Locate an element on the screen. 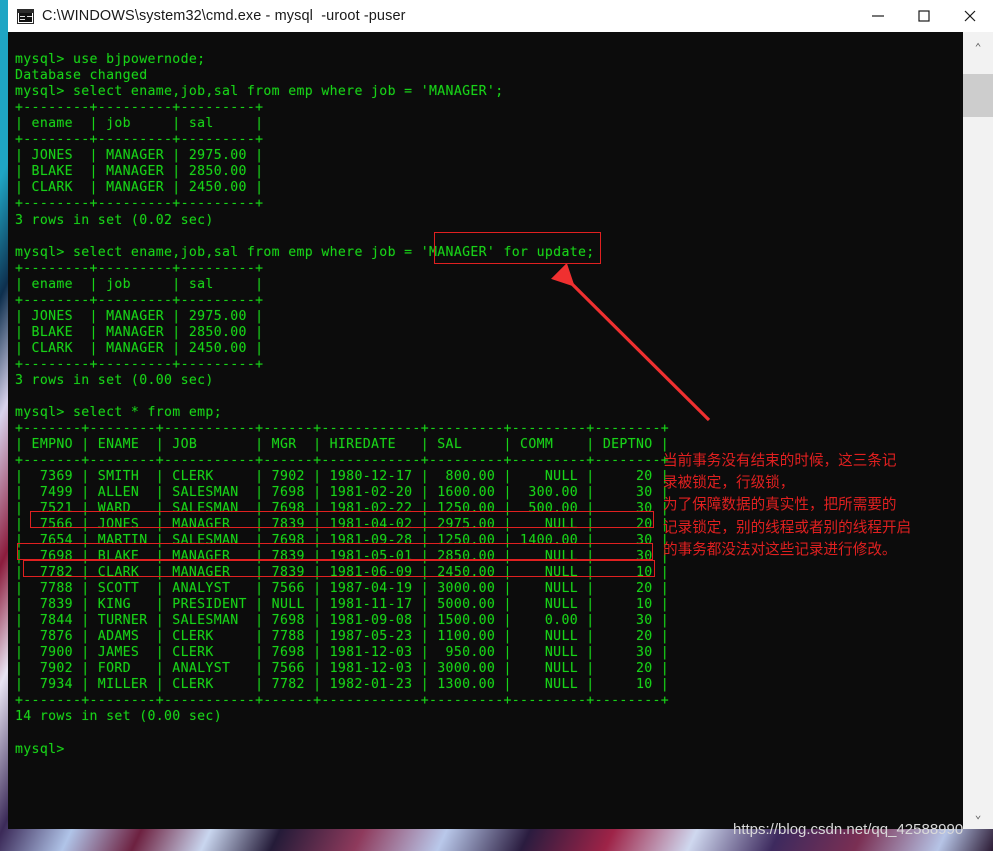  scroll-up-icon: ⌃ is located at coordinates (978, 47).